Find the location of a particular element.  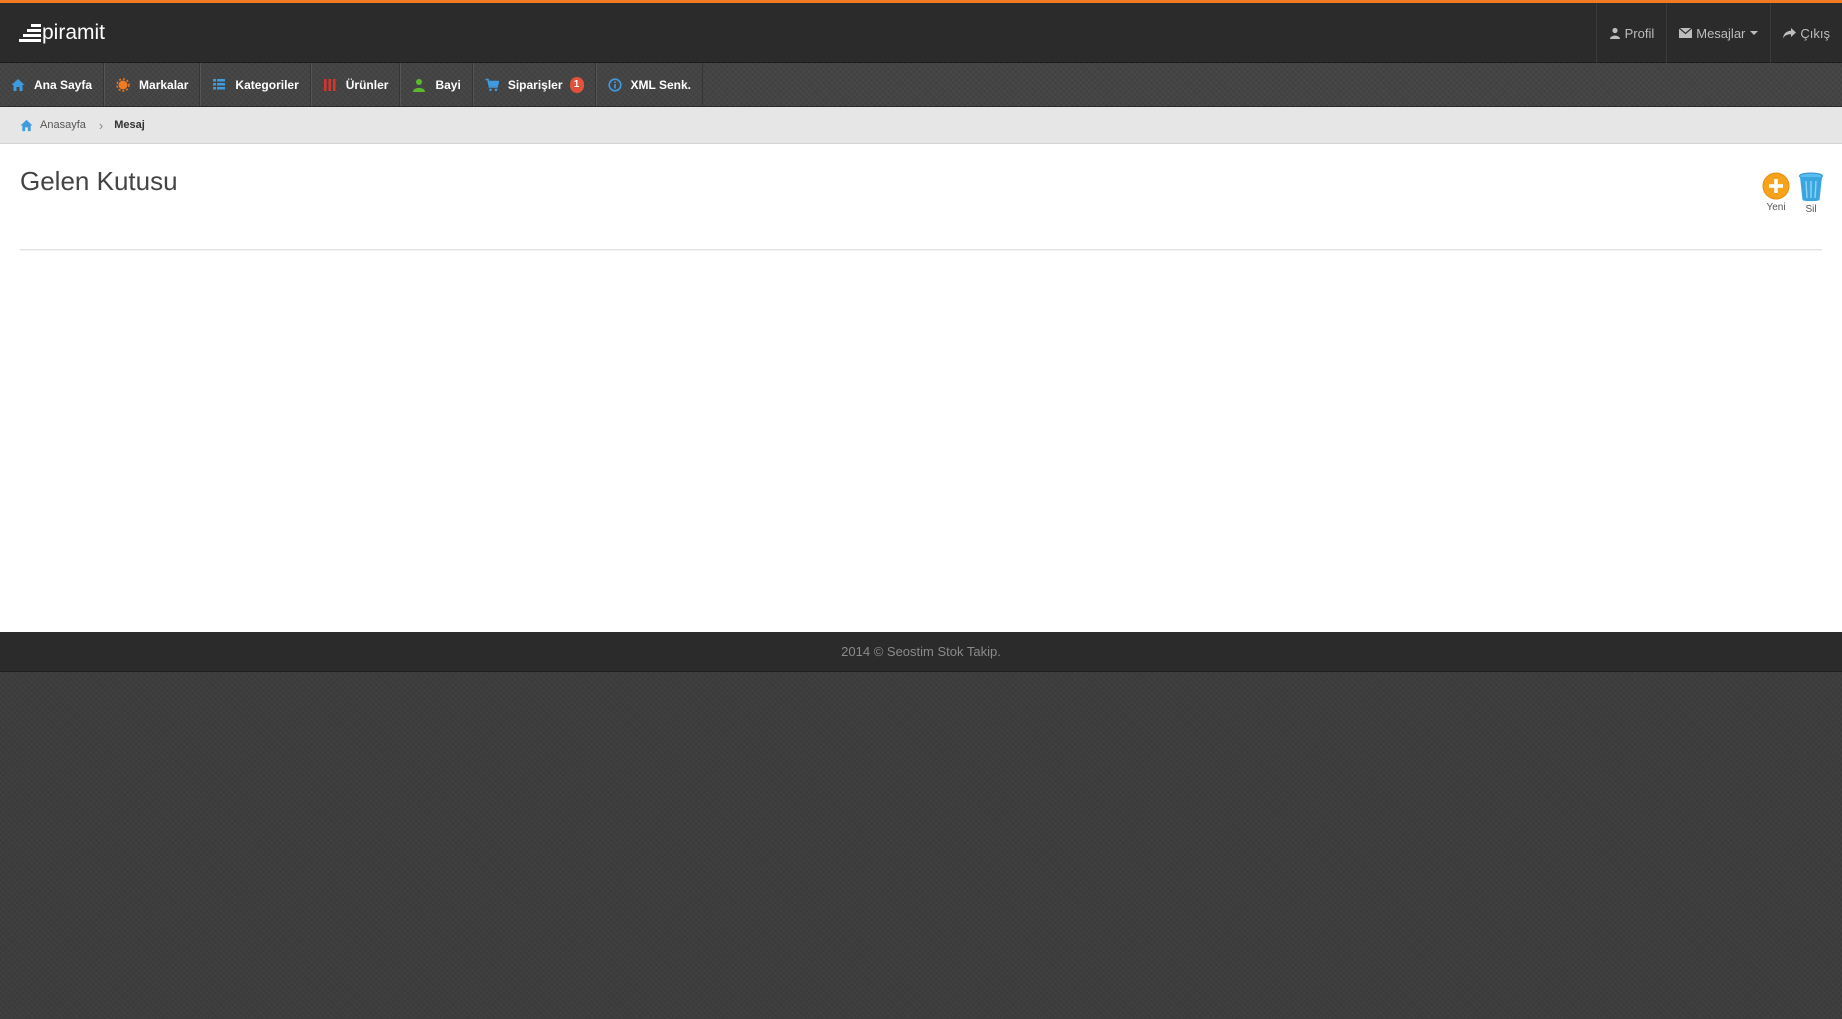

orders-count-badge: 1 is located at coordinates (576, 84).